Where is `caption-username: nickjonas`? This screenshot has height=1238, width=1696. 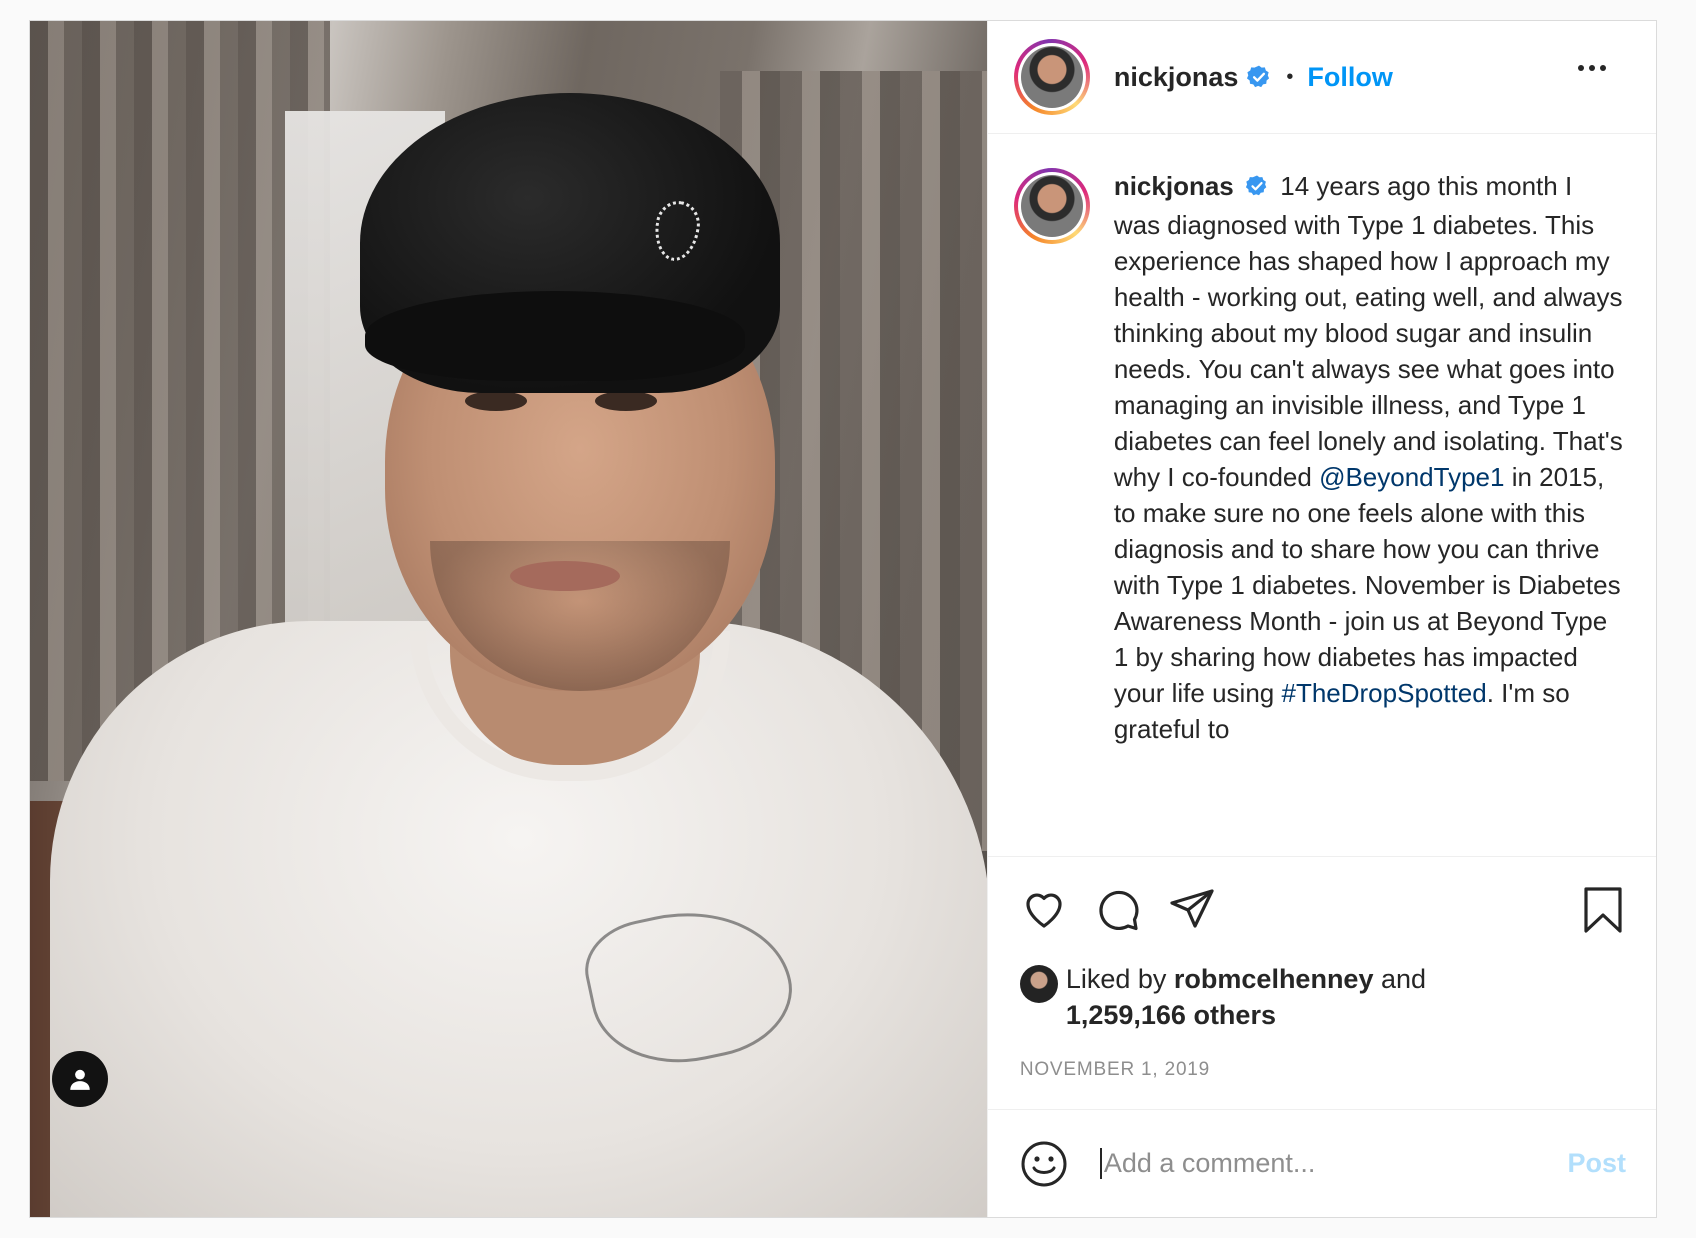
caption-username: nickjonas is located at coordinates (1174, 186).